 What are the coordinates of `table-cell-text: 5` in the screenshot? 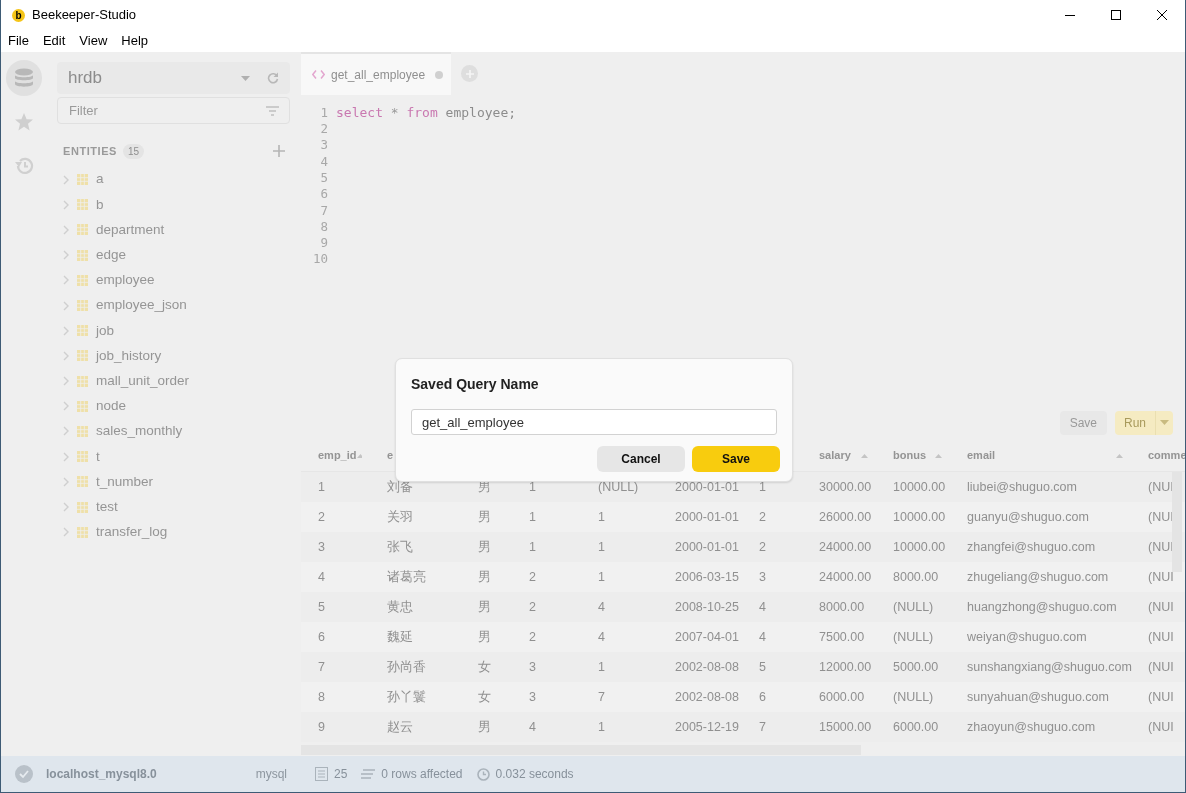 It's located at (321, 607).